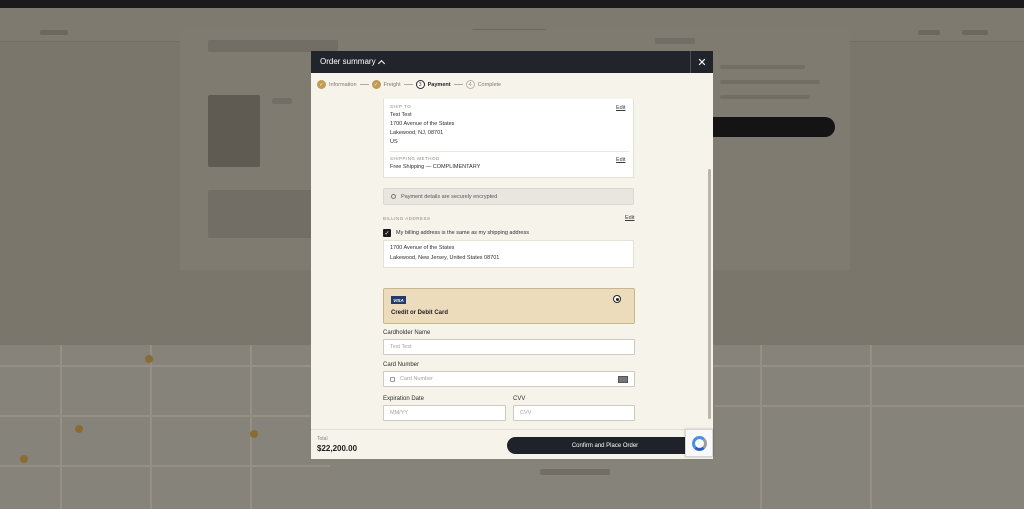 The height and width of the screenshot is (509, 1024). I want to click on ship-street: 1700 Avenue of the States, so click(422, 124).